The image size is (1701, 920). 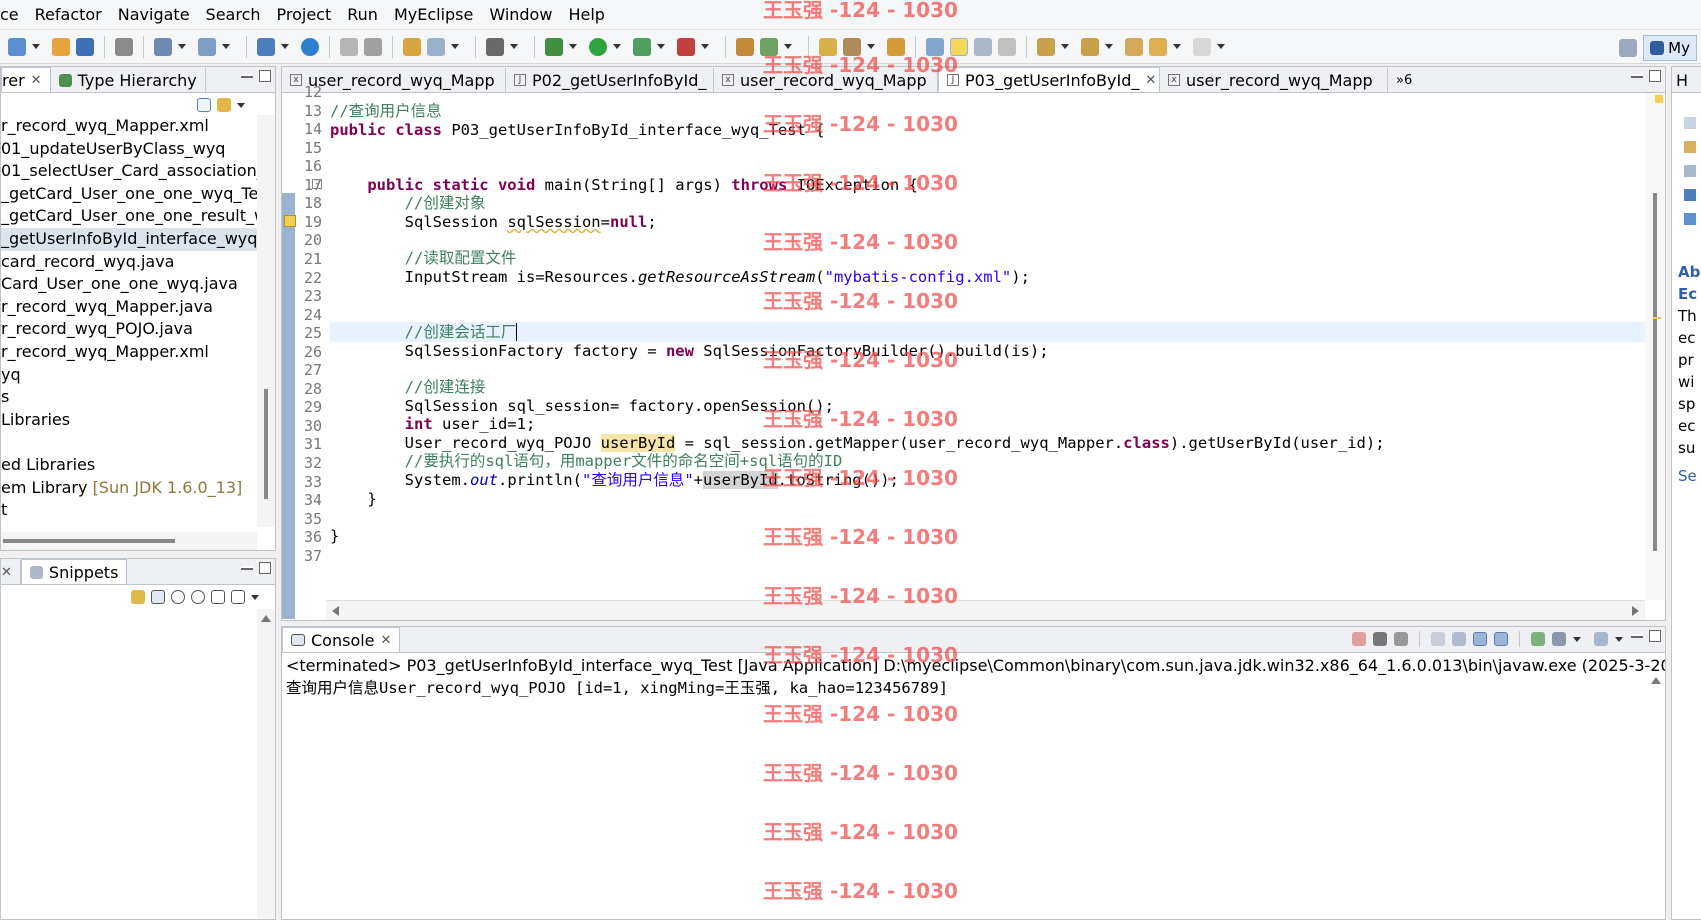 I want to click on remove-launch-icon, so click(x=1380, y=639).